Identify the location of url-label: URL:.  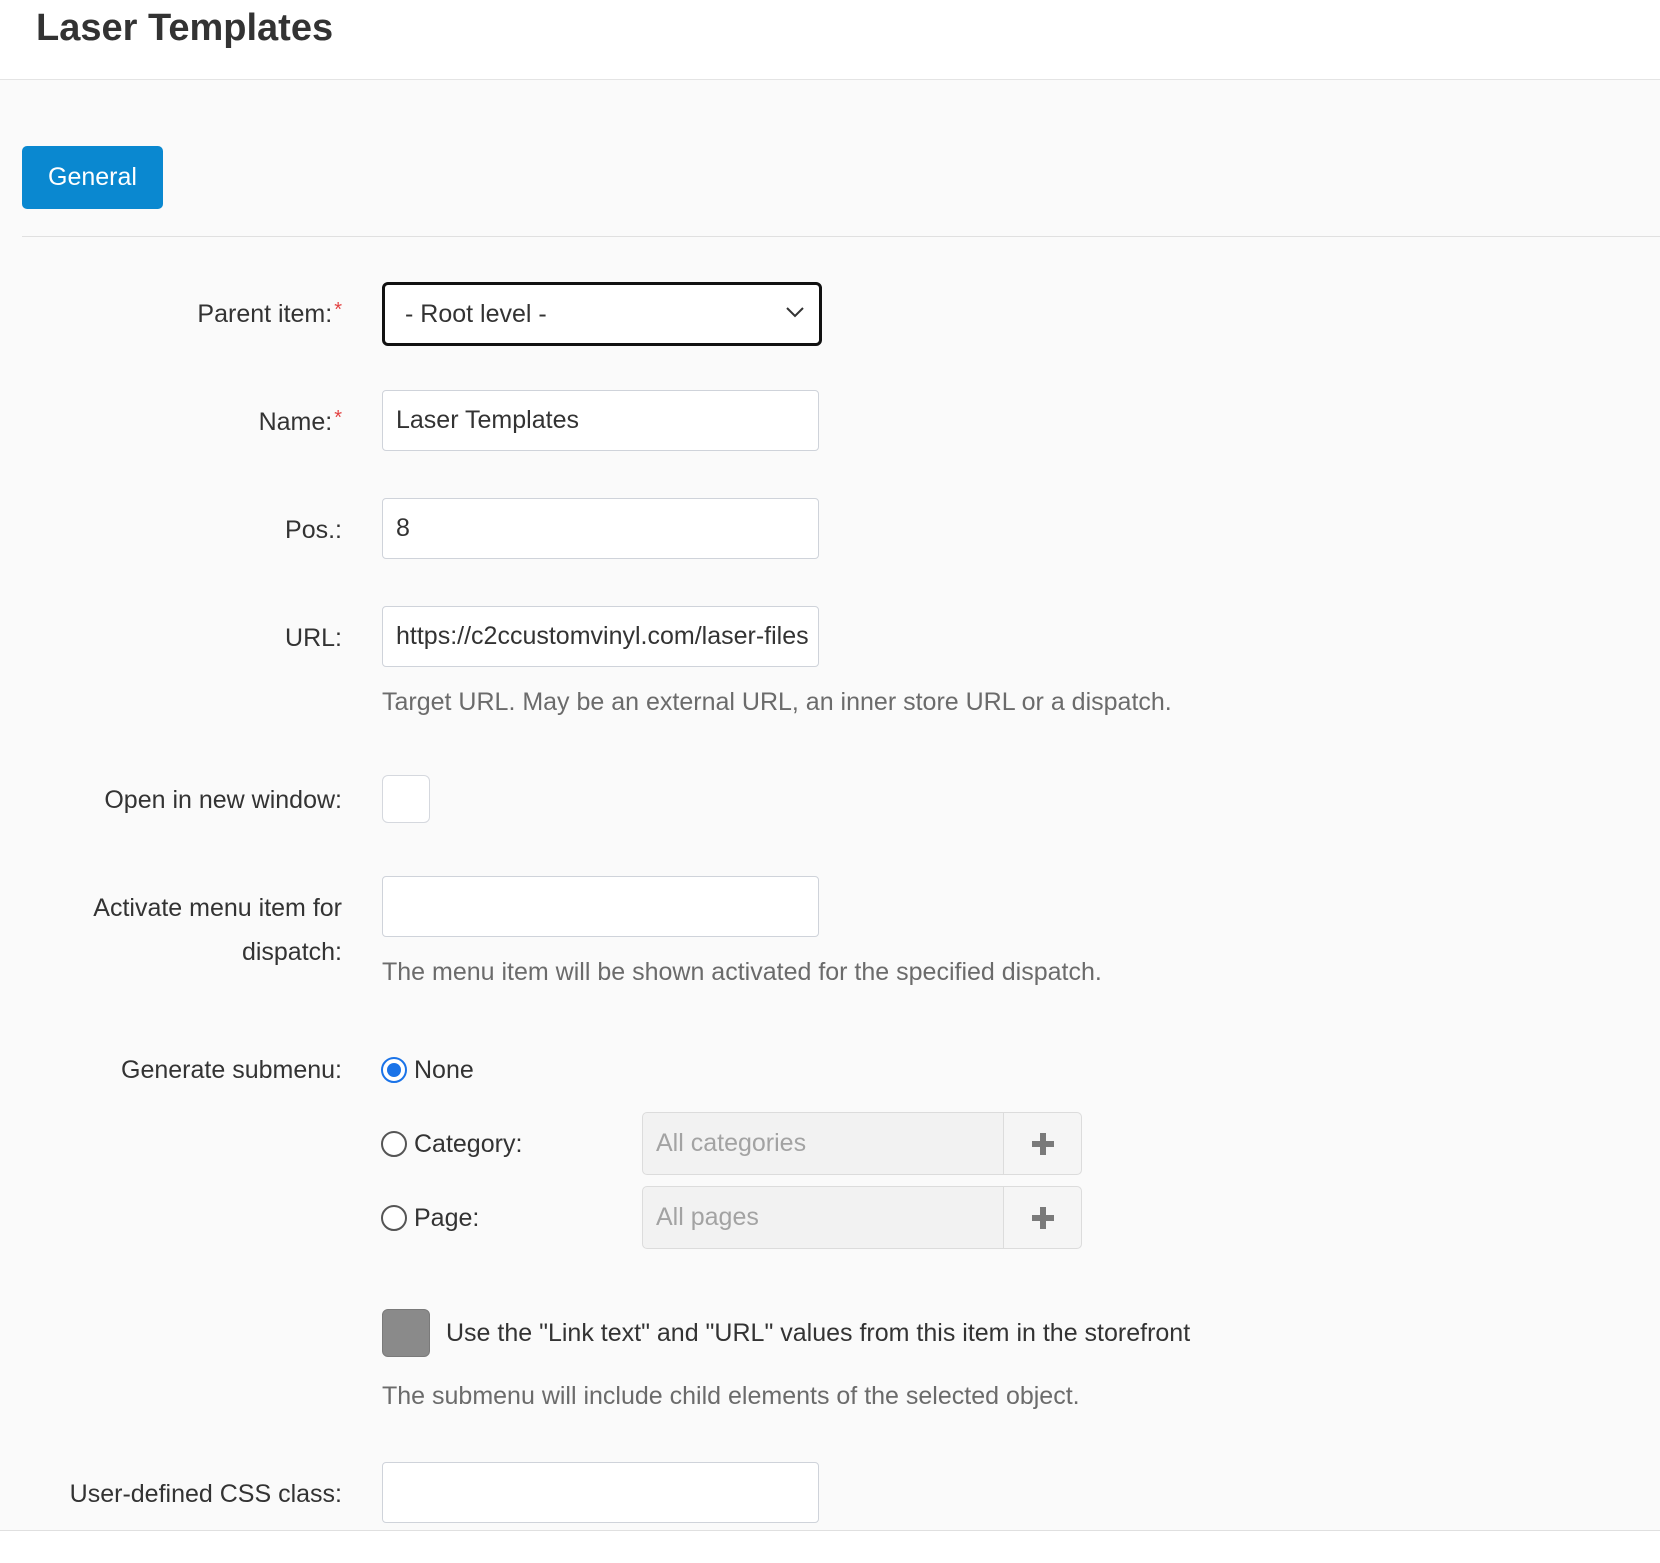
(313, 638).